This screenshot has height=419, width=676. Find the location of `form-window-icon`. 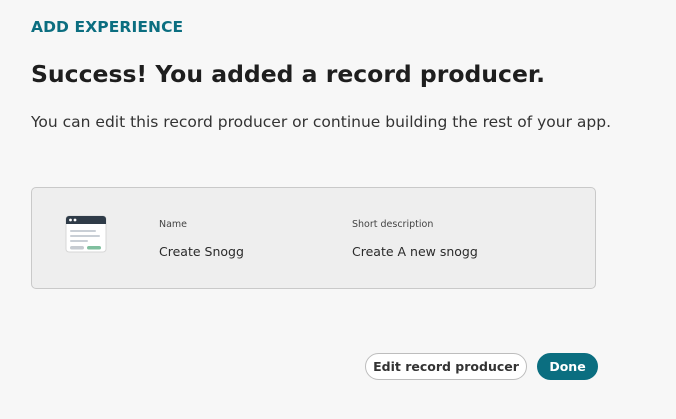

form-window-icon is located at coordinates (86, 234).